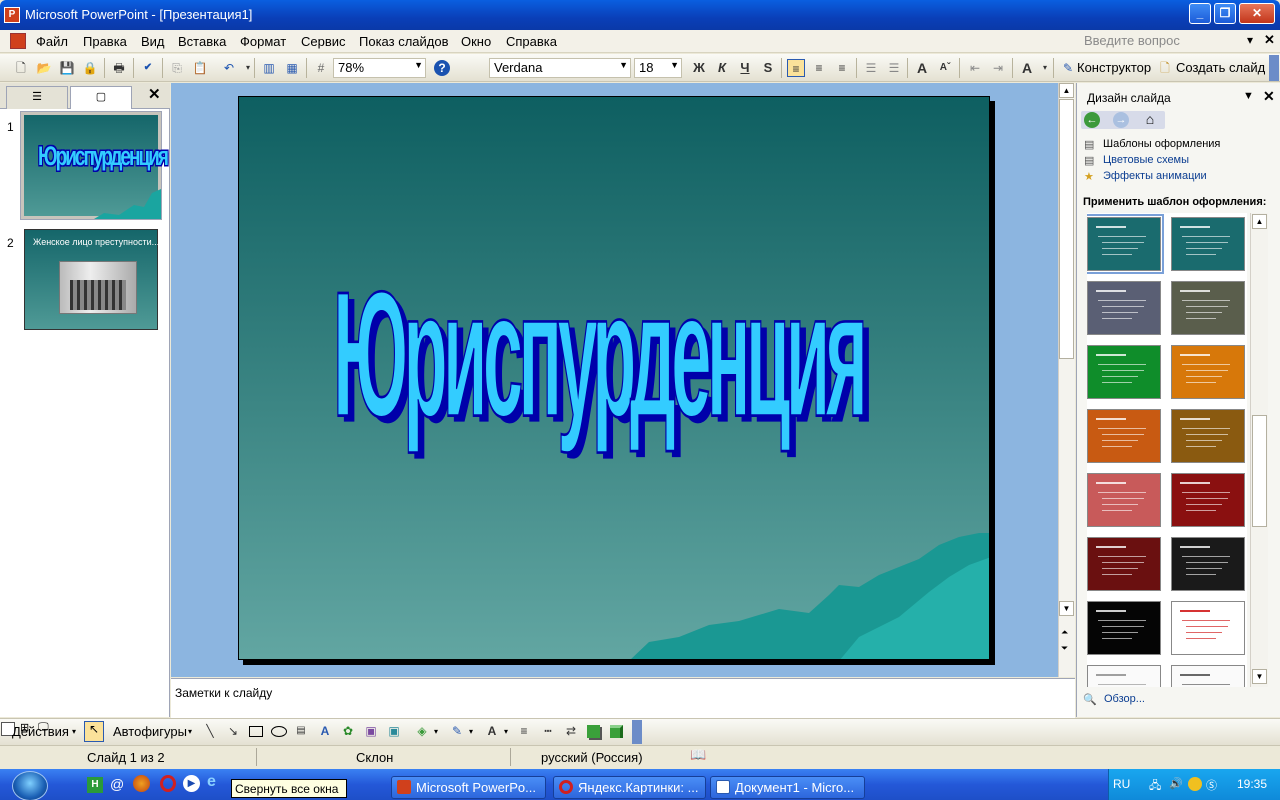 The image size is (1280, 800). I want to click on menu-file: Файл, so click(52, 41).